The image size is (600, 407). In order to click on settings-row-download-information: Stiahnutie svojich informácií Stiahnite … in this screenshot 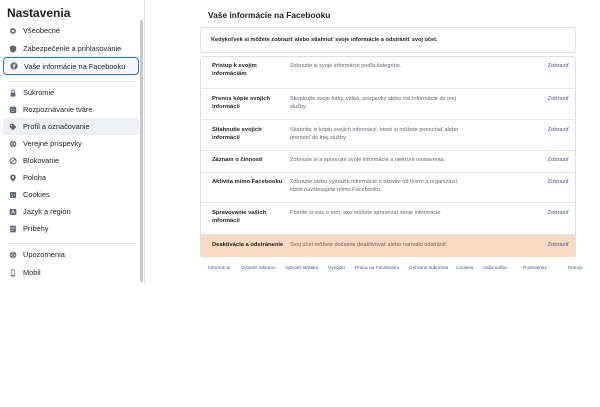, I will do `click(388, 134)`.